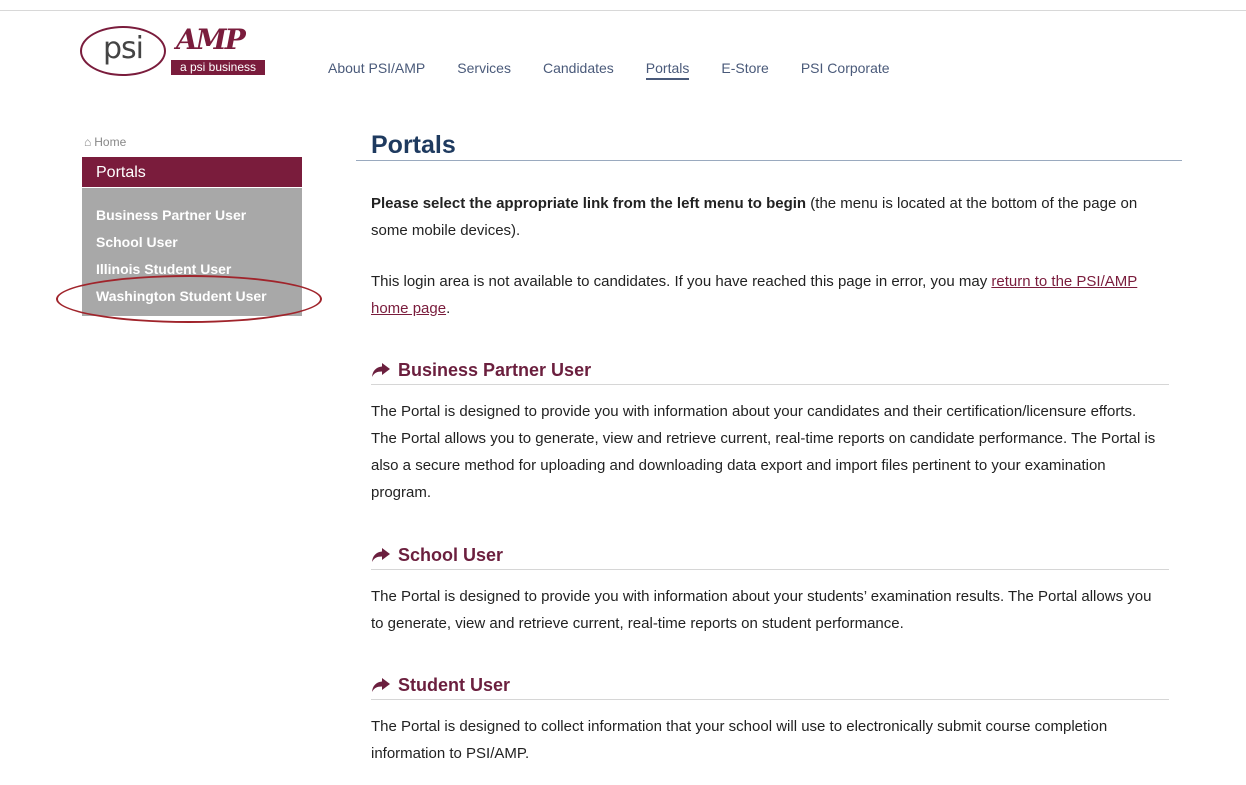 This screenshot has height=785, width=1246. What do you see at coordinates (211, 39) in the screenshot?
I see `amp-logo-text: AMP` at bounding box center [211, 39].